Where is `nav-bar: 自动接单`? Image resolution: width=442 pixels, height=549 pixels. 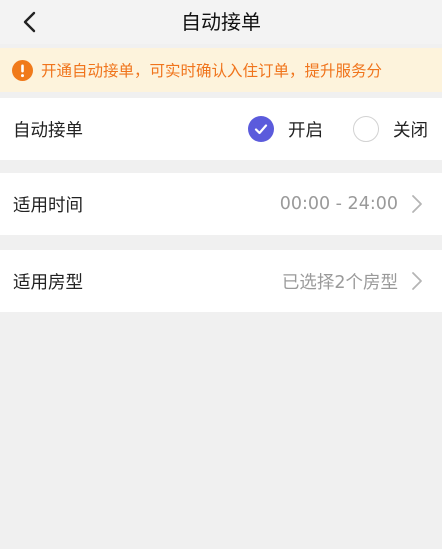
nav-bar: 自动接单 is located at coordinates (221, 22).